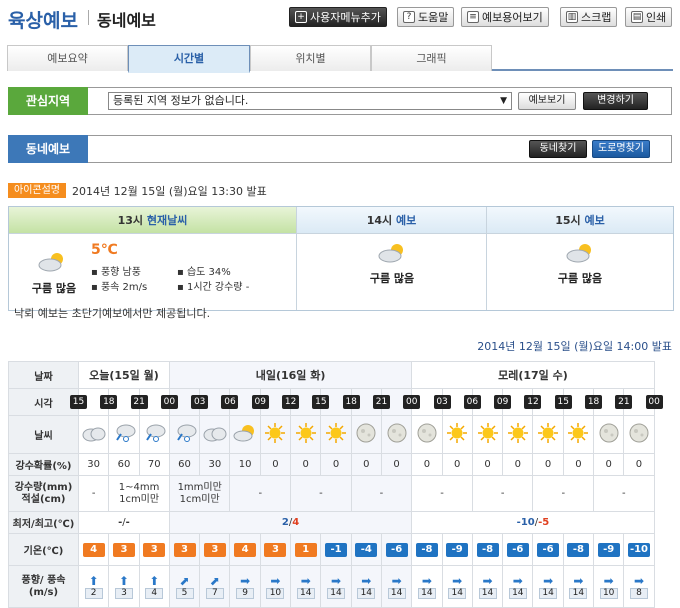  What do you see at coordinates (50, 262) in the screenshot?
I see `partly-cloudy-icon` at bounding box center [50, 262].